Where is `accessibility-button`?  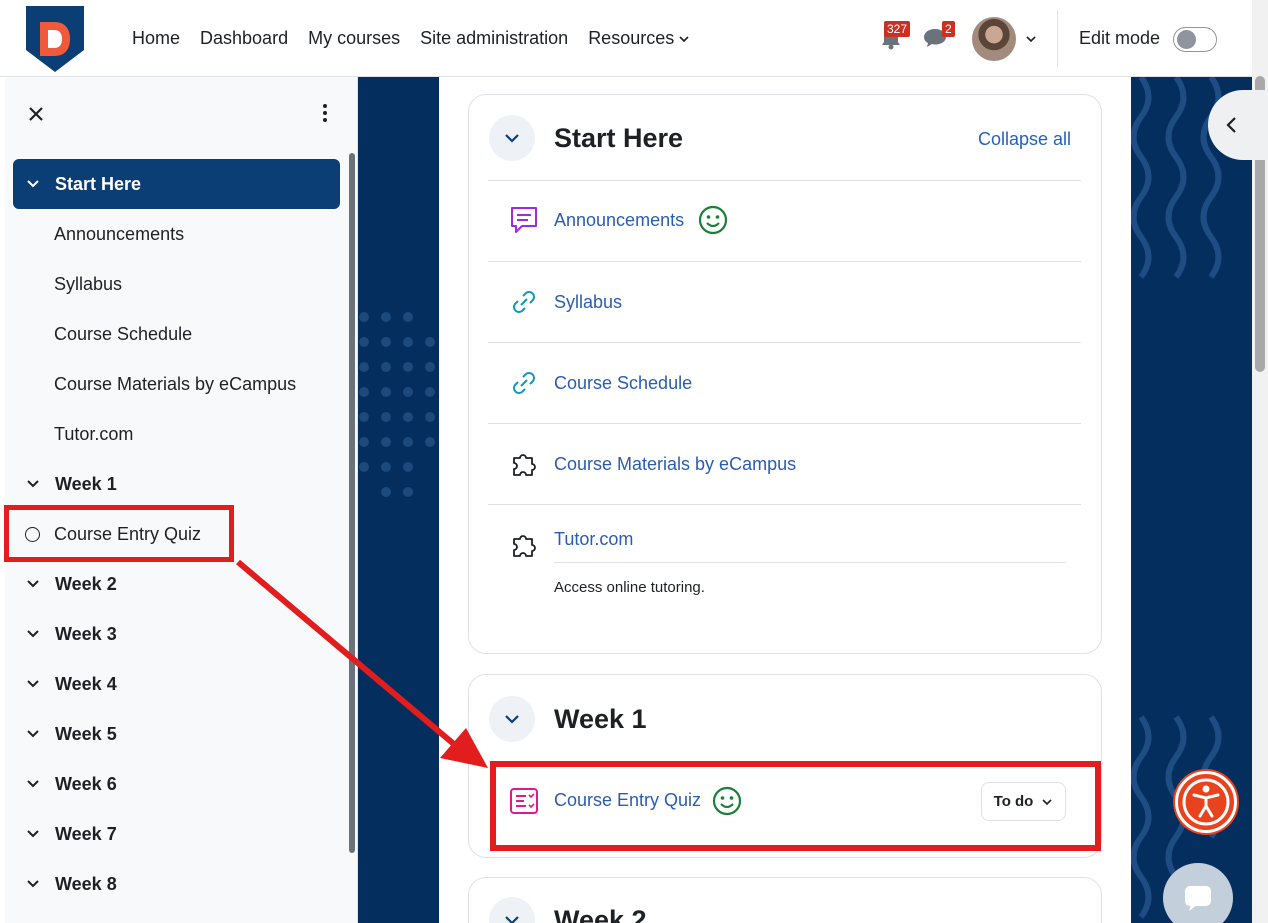
accessibility-button is located at coordinates (1206, 802).